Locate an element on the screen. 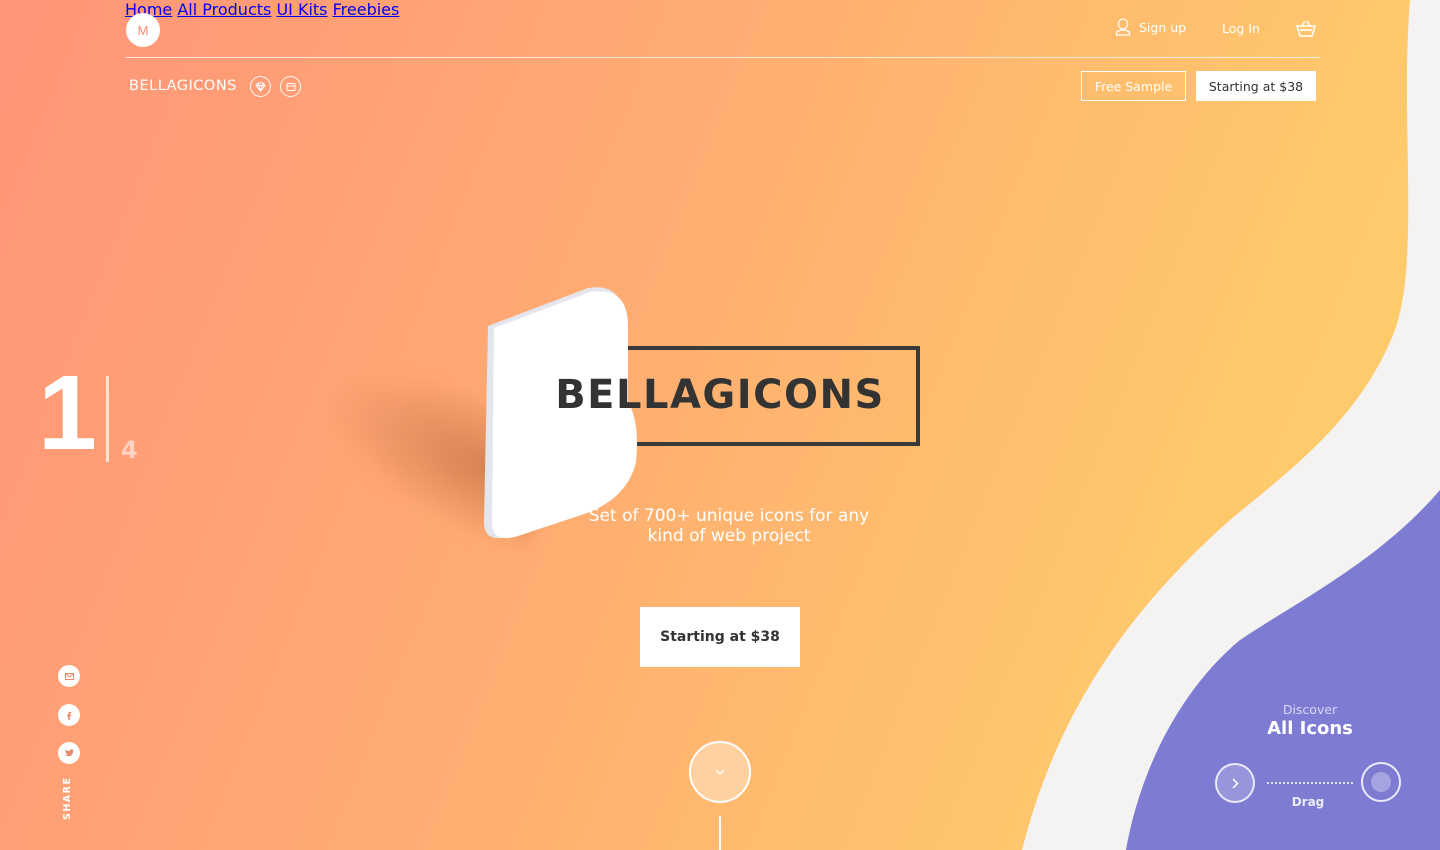  product-subbar: BELLAGICONS Free Sample Starting at $38 is located at coordinates (722, 86).